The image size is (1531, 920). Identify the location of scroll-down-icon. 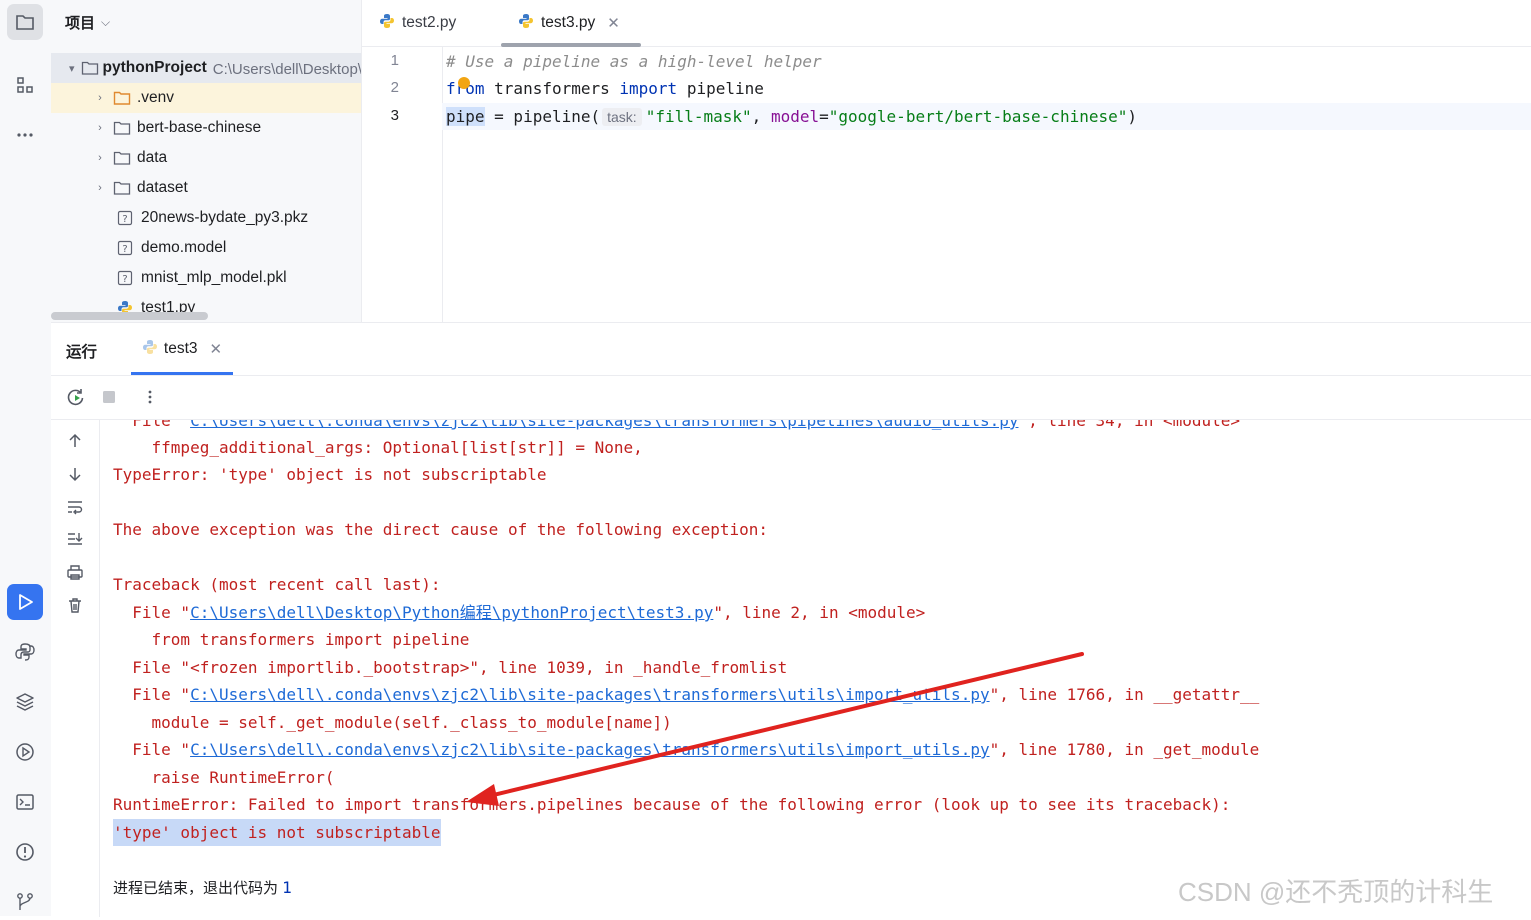
(75, 474).